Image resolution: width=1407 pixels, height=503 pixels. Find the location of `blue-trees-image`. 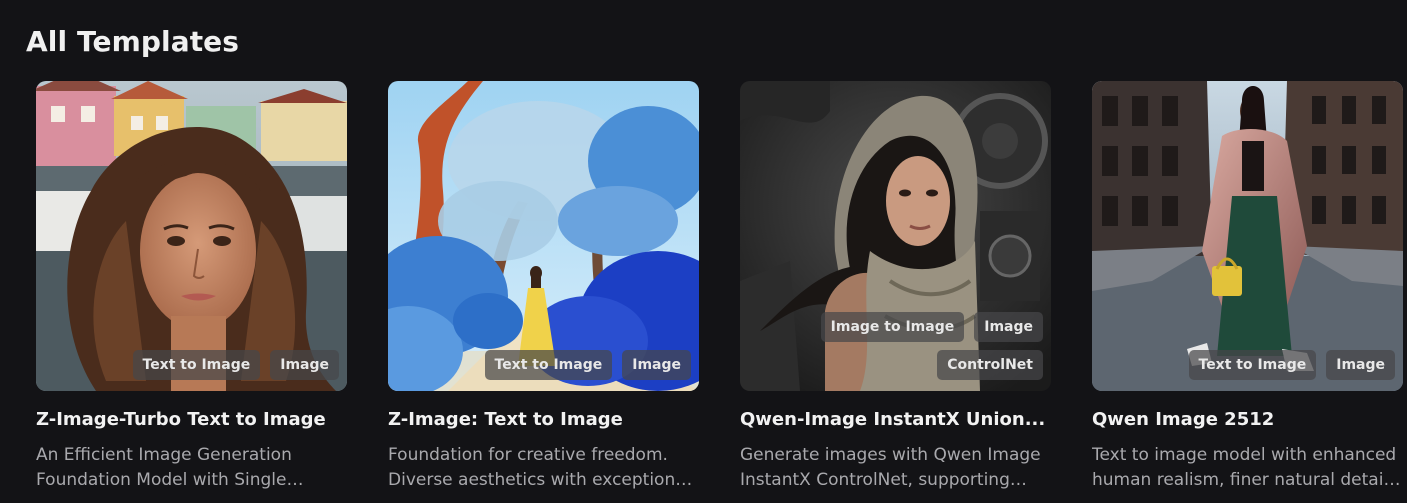

blue-trees-image is located at coordinates (543, 236).